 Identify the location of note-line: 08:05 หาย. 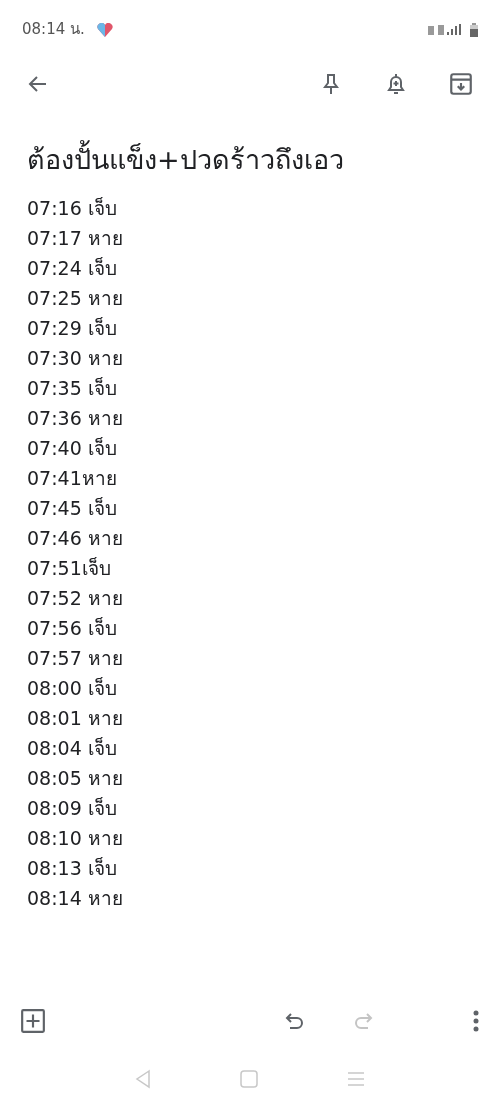
(75, 778).